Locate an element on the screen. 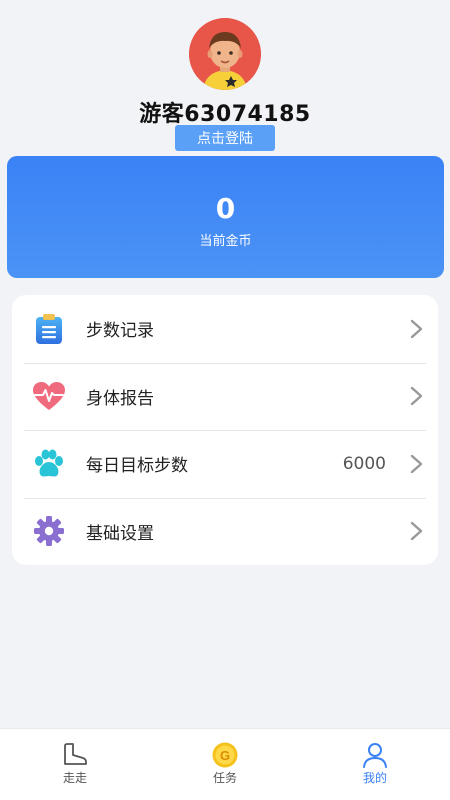 Image resolution: width=450 pixels, height=800 pixels. menu-item-label: 身体报告 is located at coordinates (120, 398).